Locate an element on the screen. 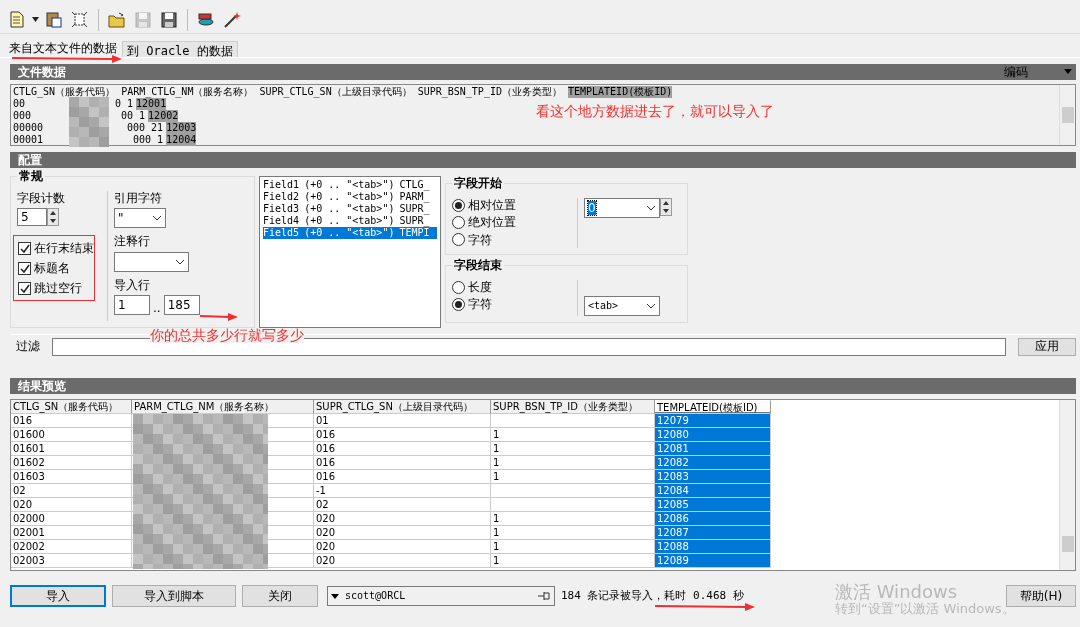  table-cell: 12081 is located at coordinates (713, 449).